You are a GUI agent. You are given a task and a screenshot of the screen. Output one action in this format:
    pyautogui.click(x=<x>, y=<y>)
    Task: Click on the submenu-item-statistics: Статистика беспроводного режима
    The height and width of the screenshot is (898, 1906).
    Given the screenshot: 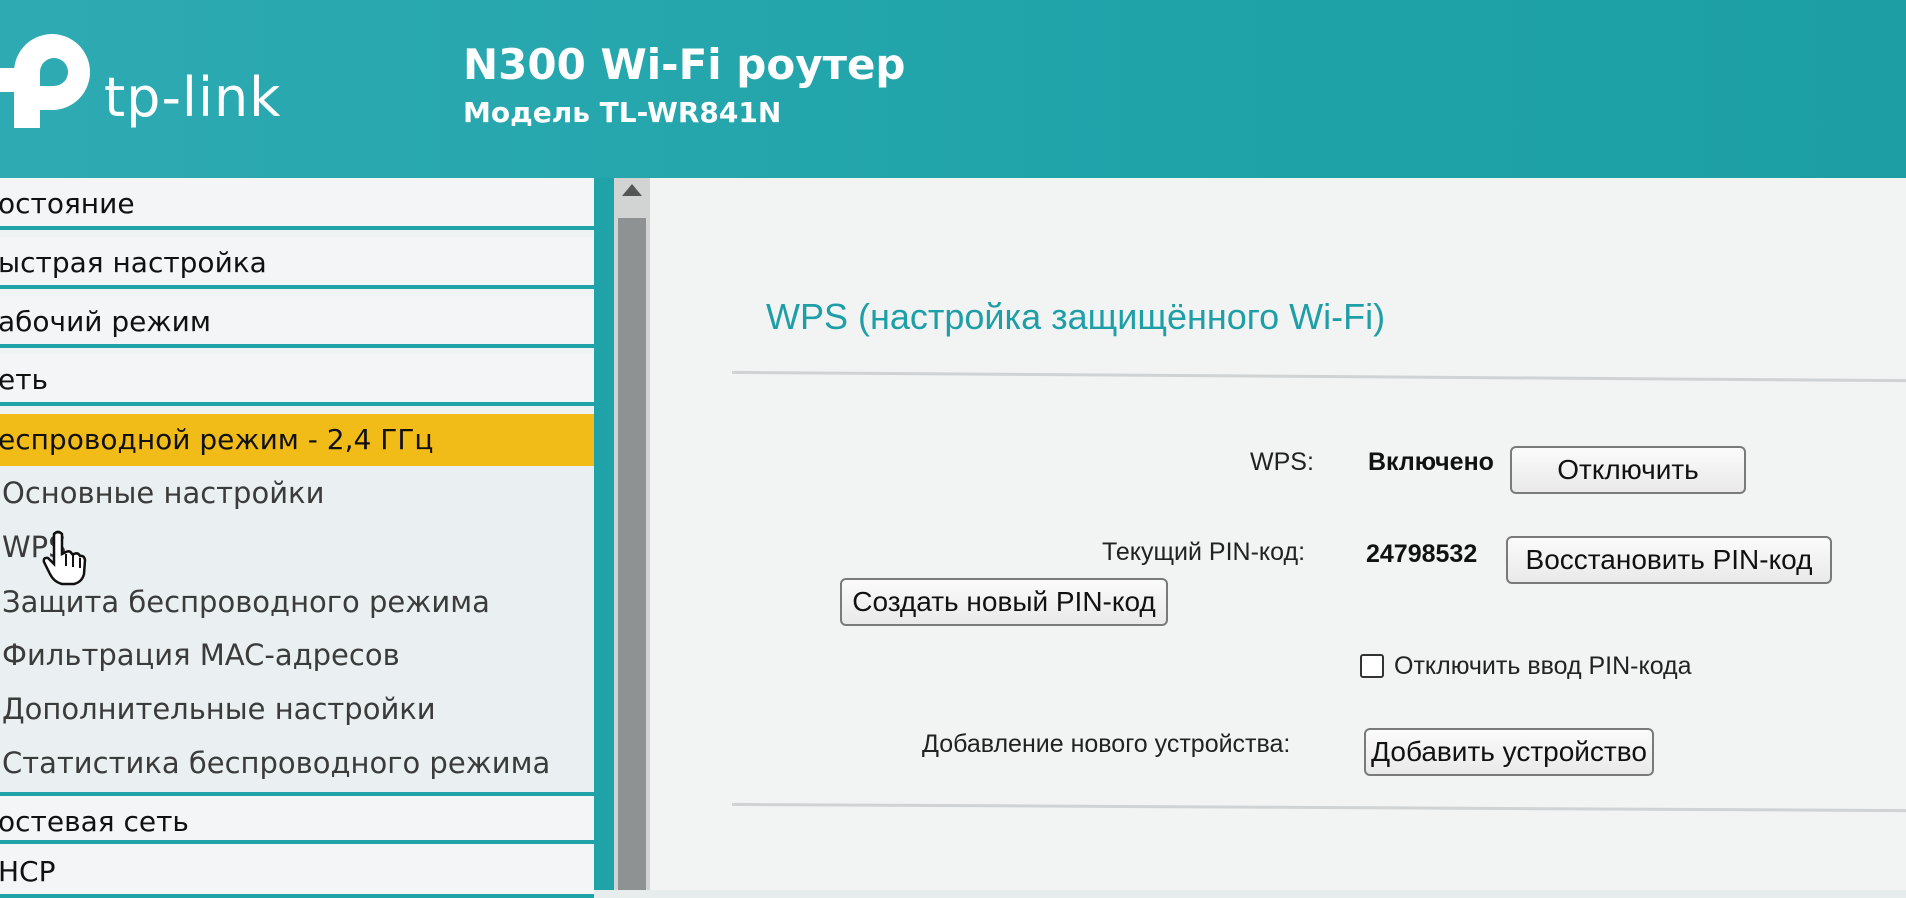 What is the action you would take?
    pyautogui.click(x=297, y=765)
    